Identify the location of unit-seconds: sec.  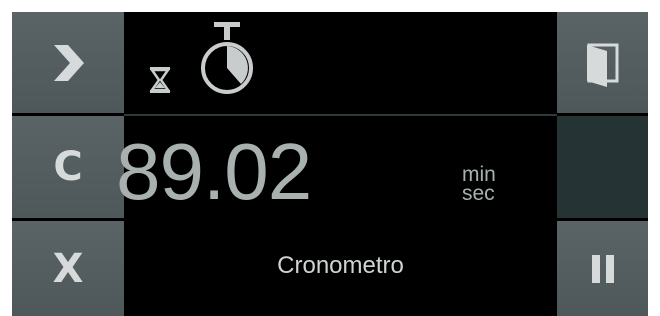
(478, 193).